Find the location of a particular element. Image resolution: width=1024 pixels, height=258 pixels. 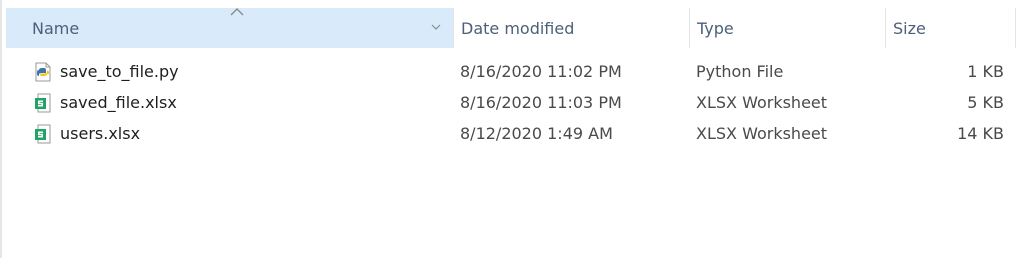

column-header-type-label: Type is located at coordinates (715, 28).